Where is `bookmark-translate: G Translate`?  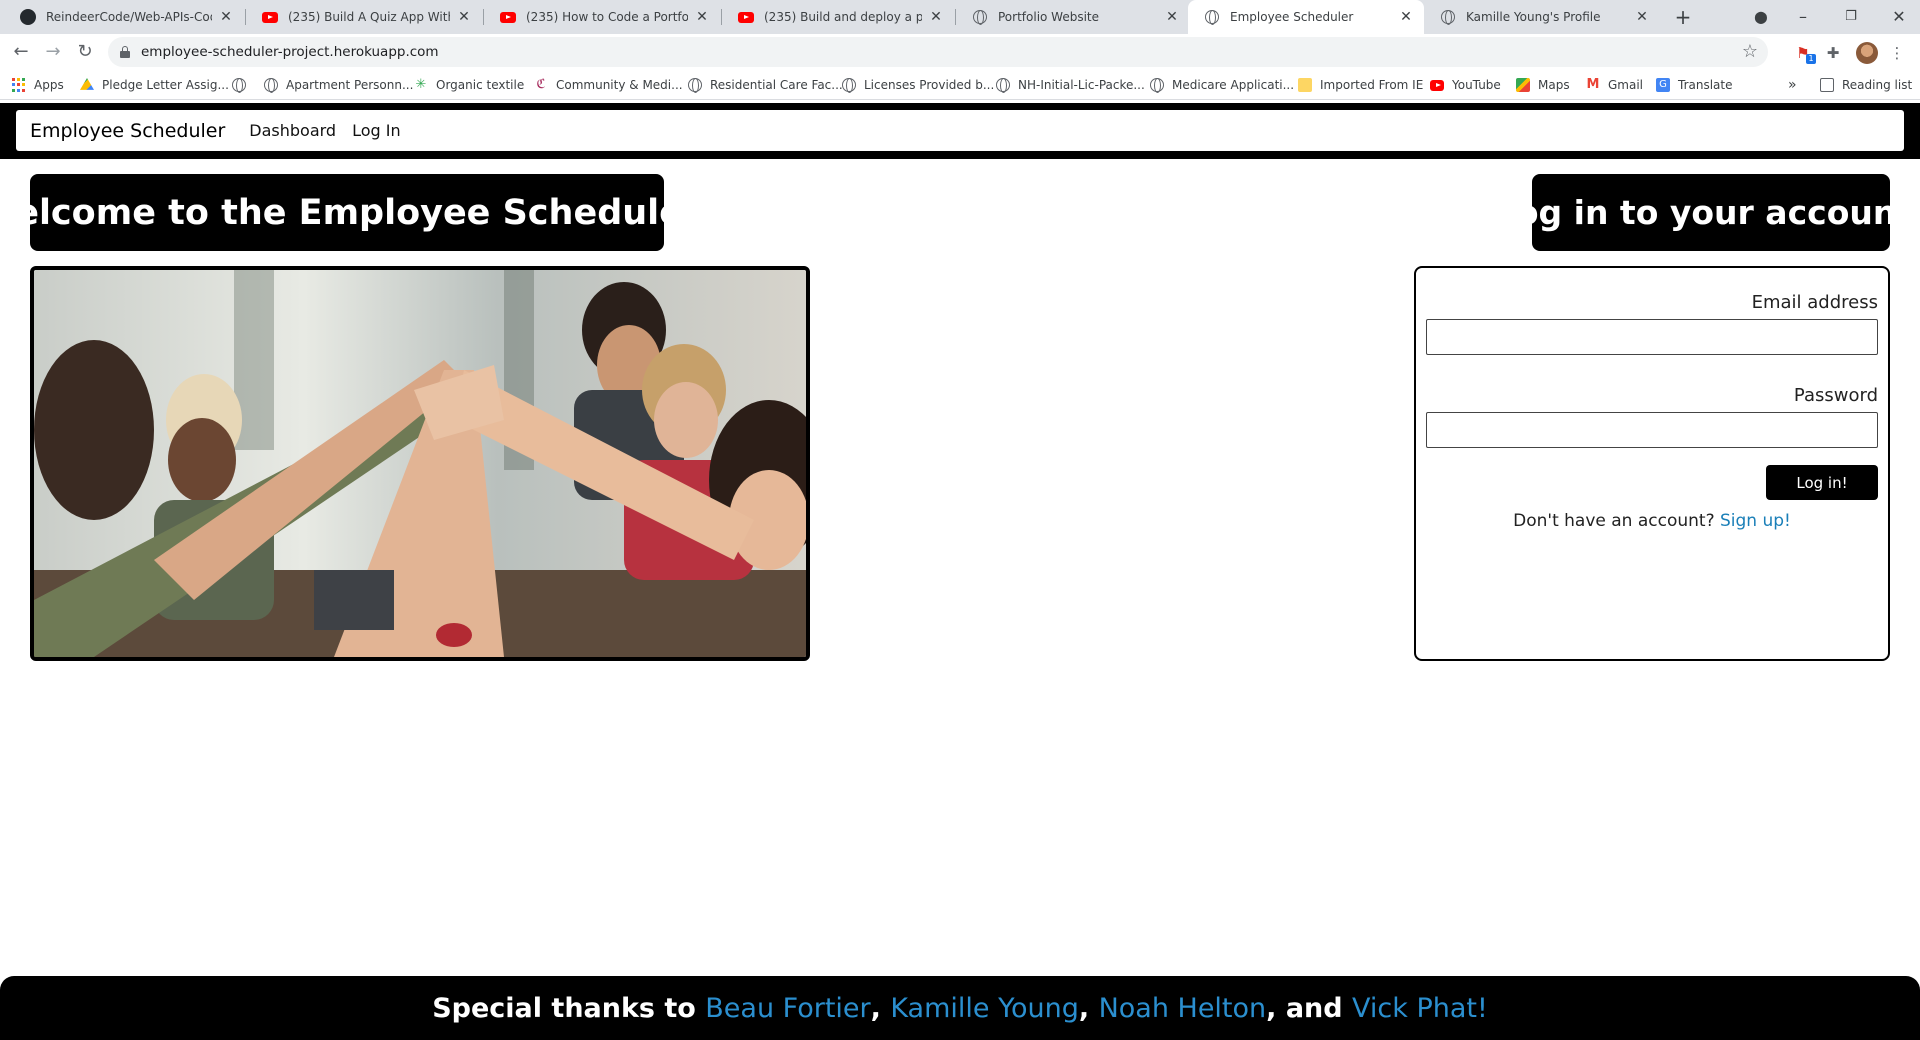 bookmark-translate: G Translate is located at coordinates (1694, 85).